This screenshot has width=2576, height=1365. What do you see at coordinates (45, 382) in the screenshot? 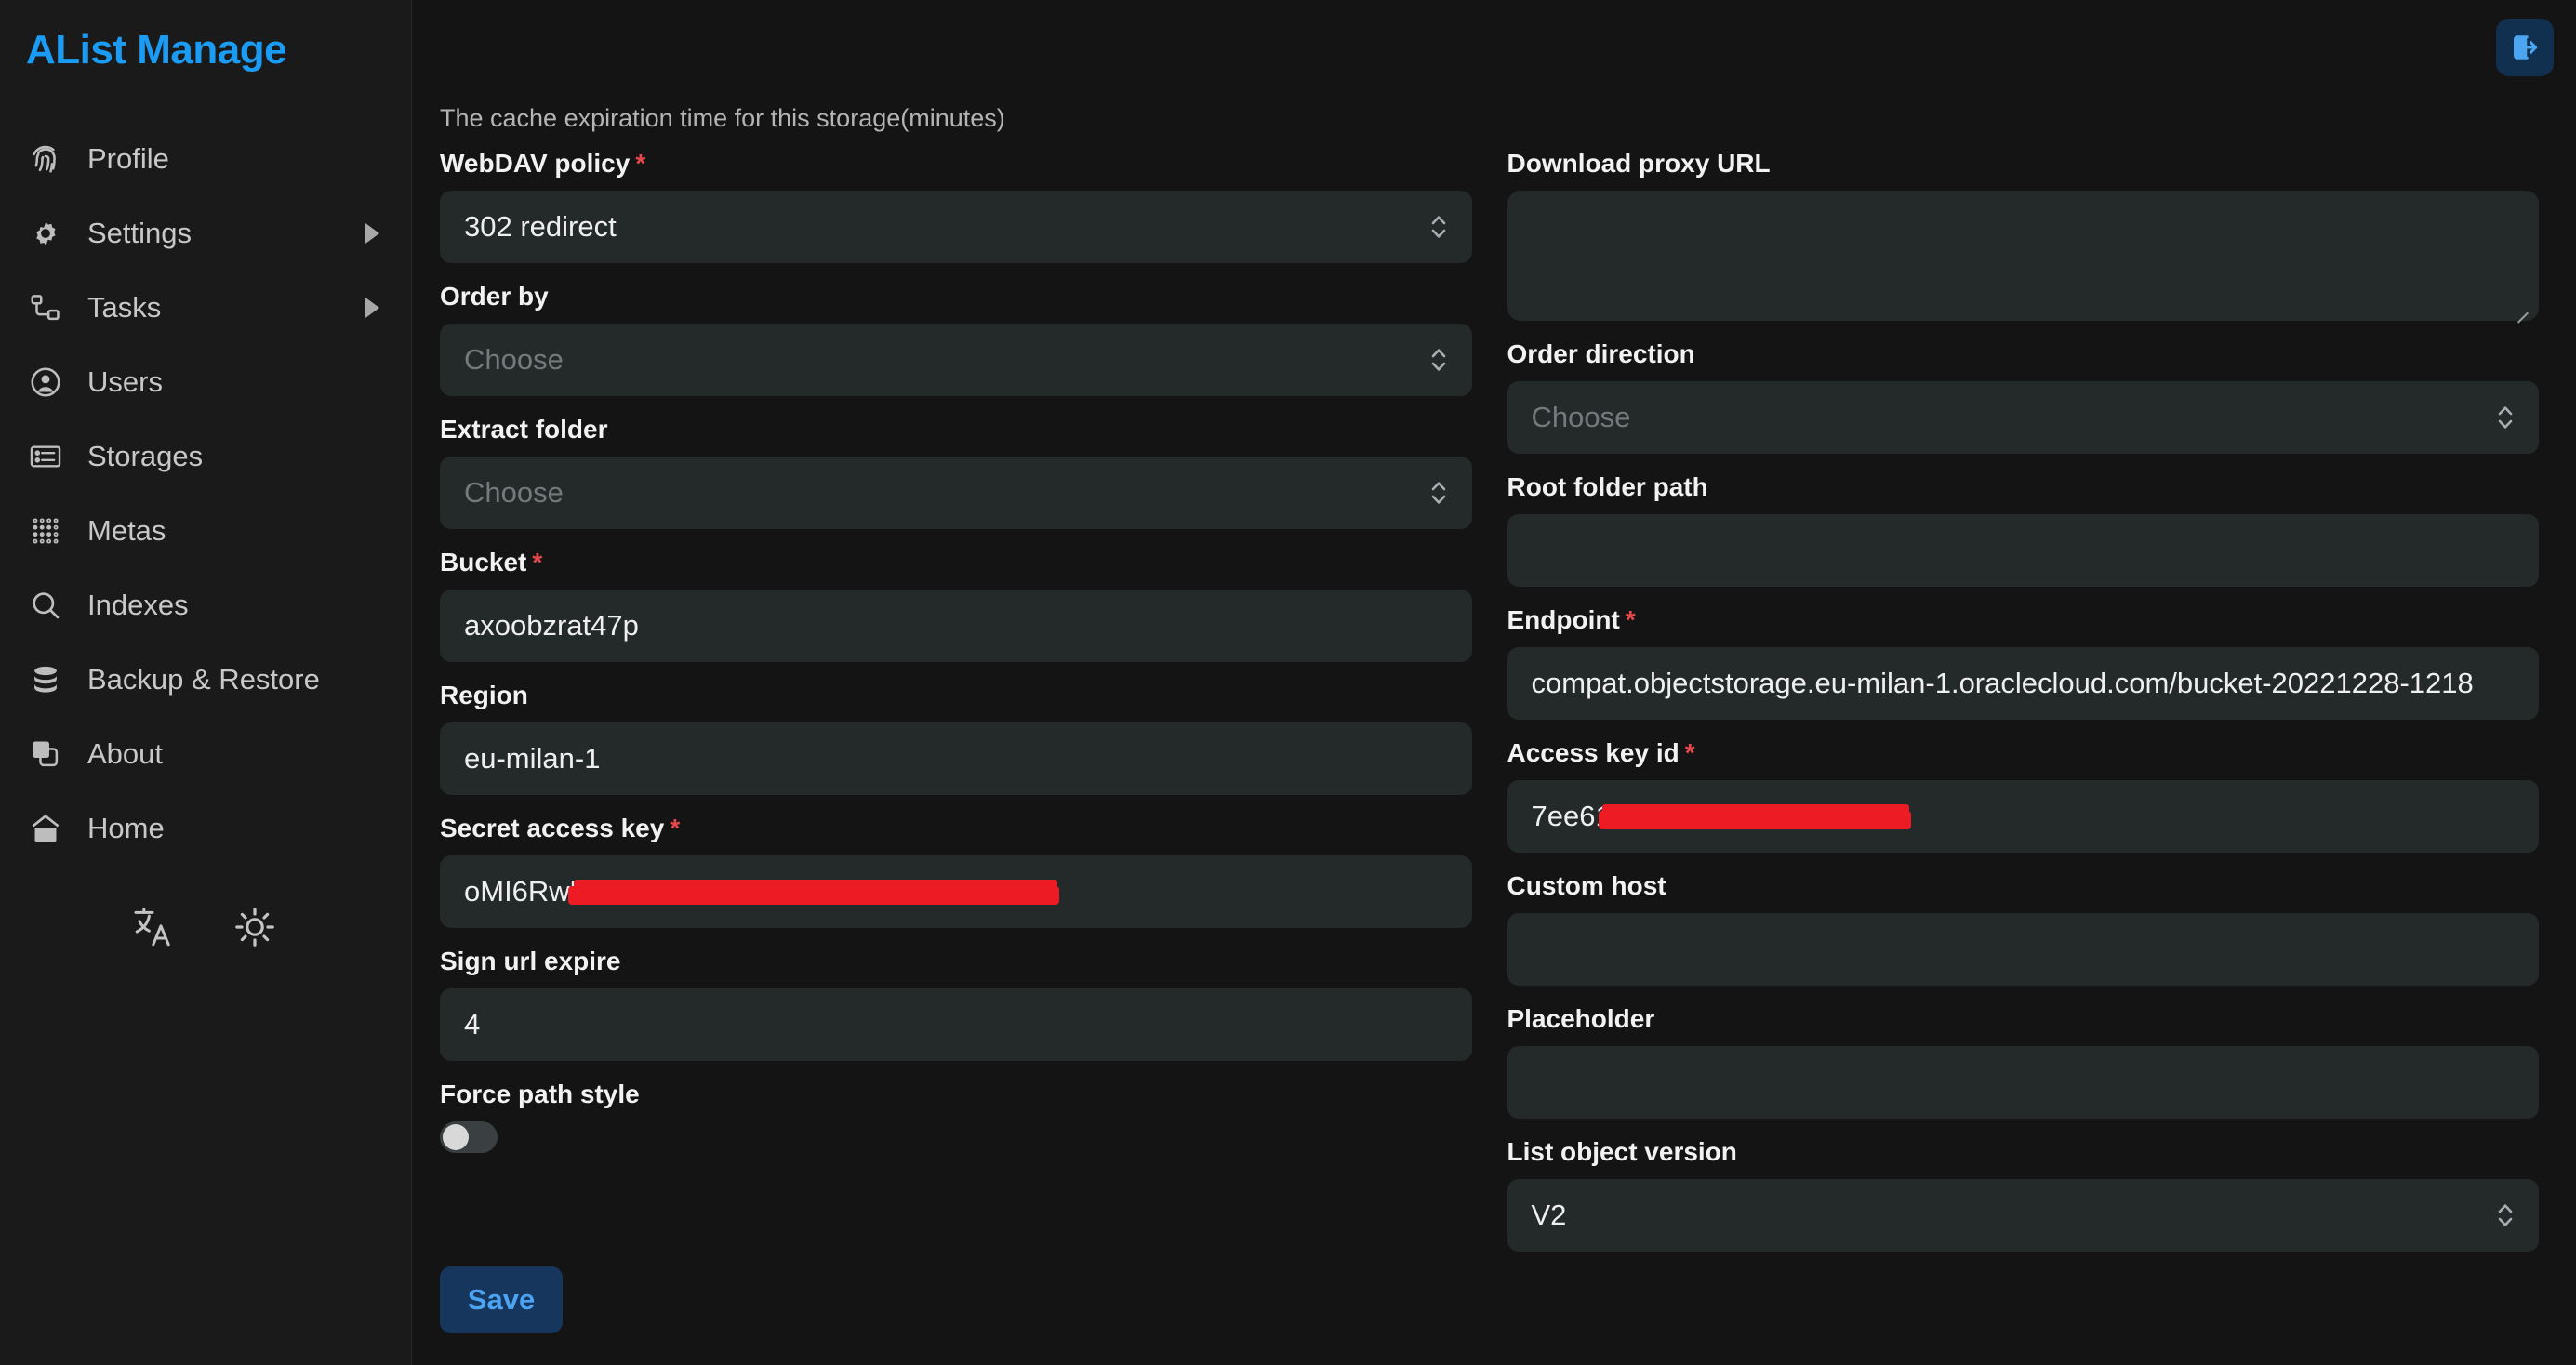
I see `user-circle-icon` at bounding box center [45, 382].